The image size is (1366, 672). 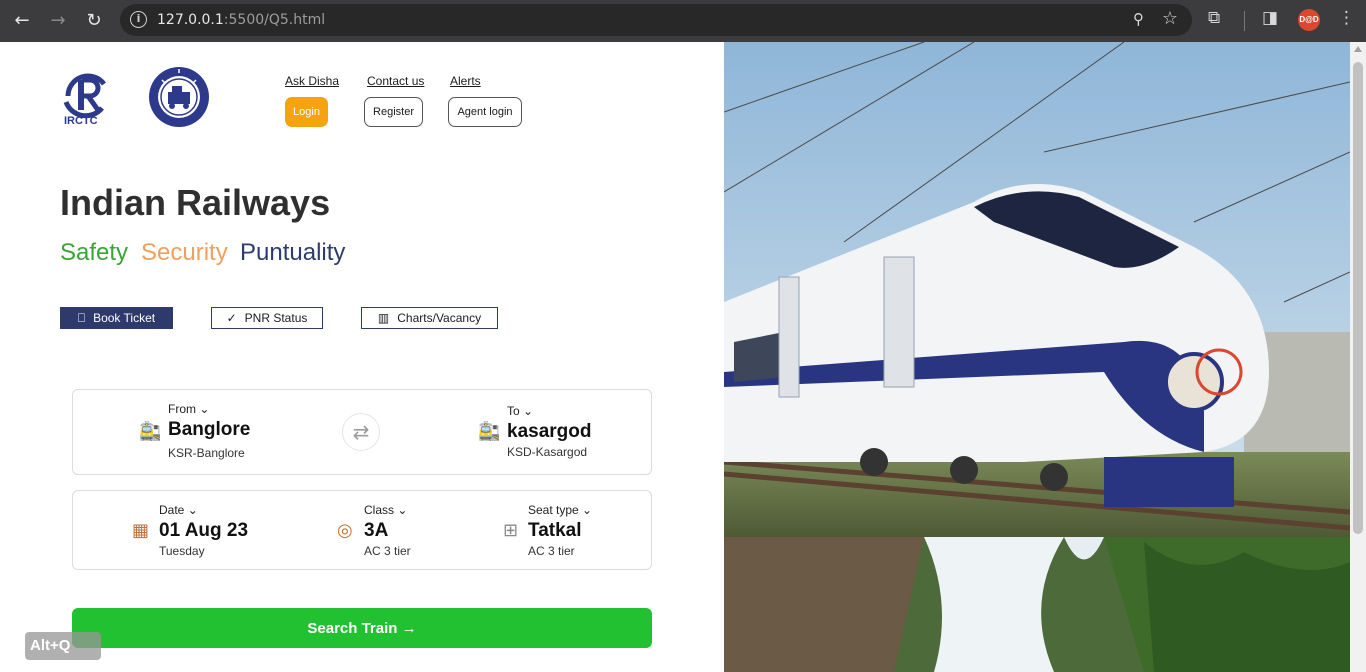 I want to click on page-title: Indian Railways, so click(x=195, y=202).